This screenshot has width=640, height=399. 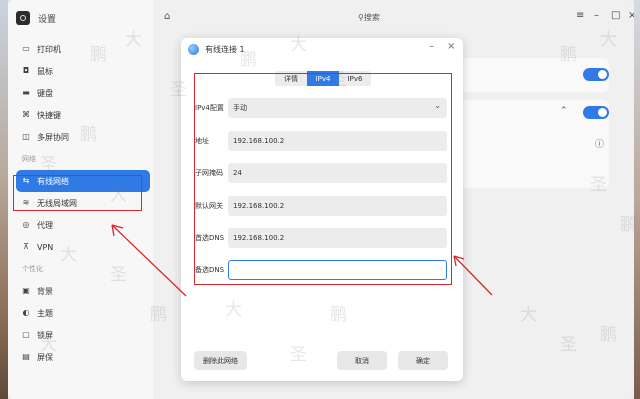 What do you see at coordinates (83, 93) in the screenshot?
I see `sidebar-item-keyboard: ▬ 键盘` at bounding box center [83, 93].